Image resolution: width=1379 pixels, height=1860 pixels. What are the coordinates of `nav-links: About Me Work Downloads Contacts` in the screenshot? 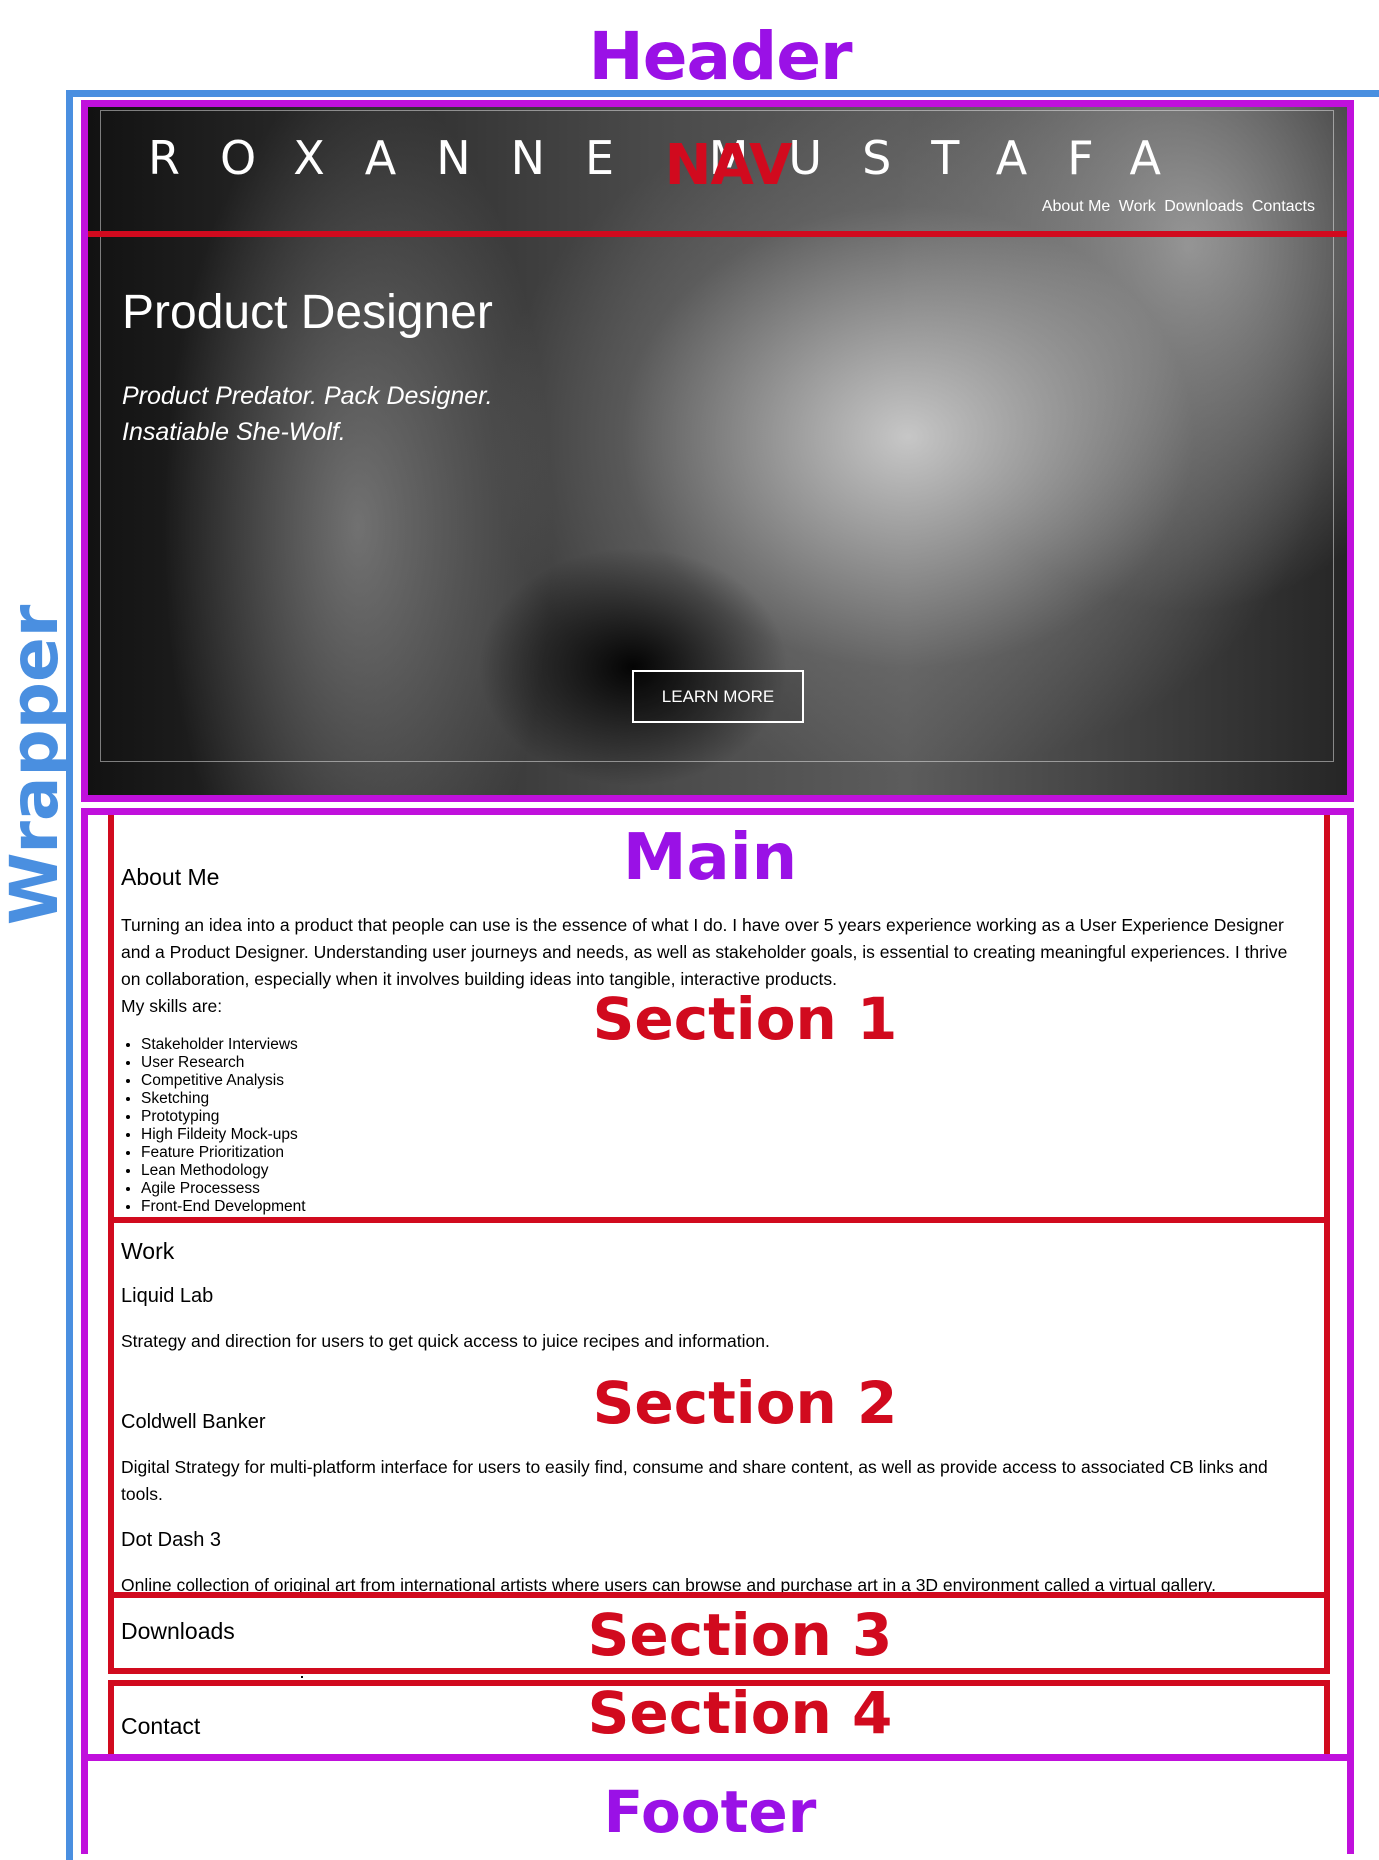 It's located at (1176, 207).